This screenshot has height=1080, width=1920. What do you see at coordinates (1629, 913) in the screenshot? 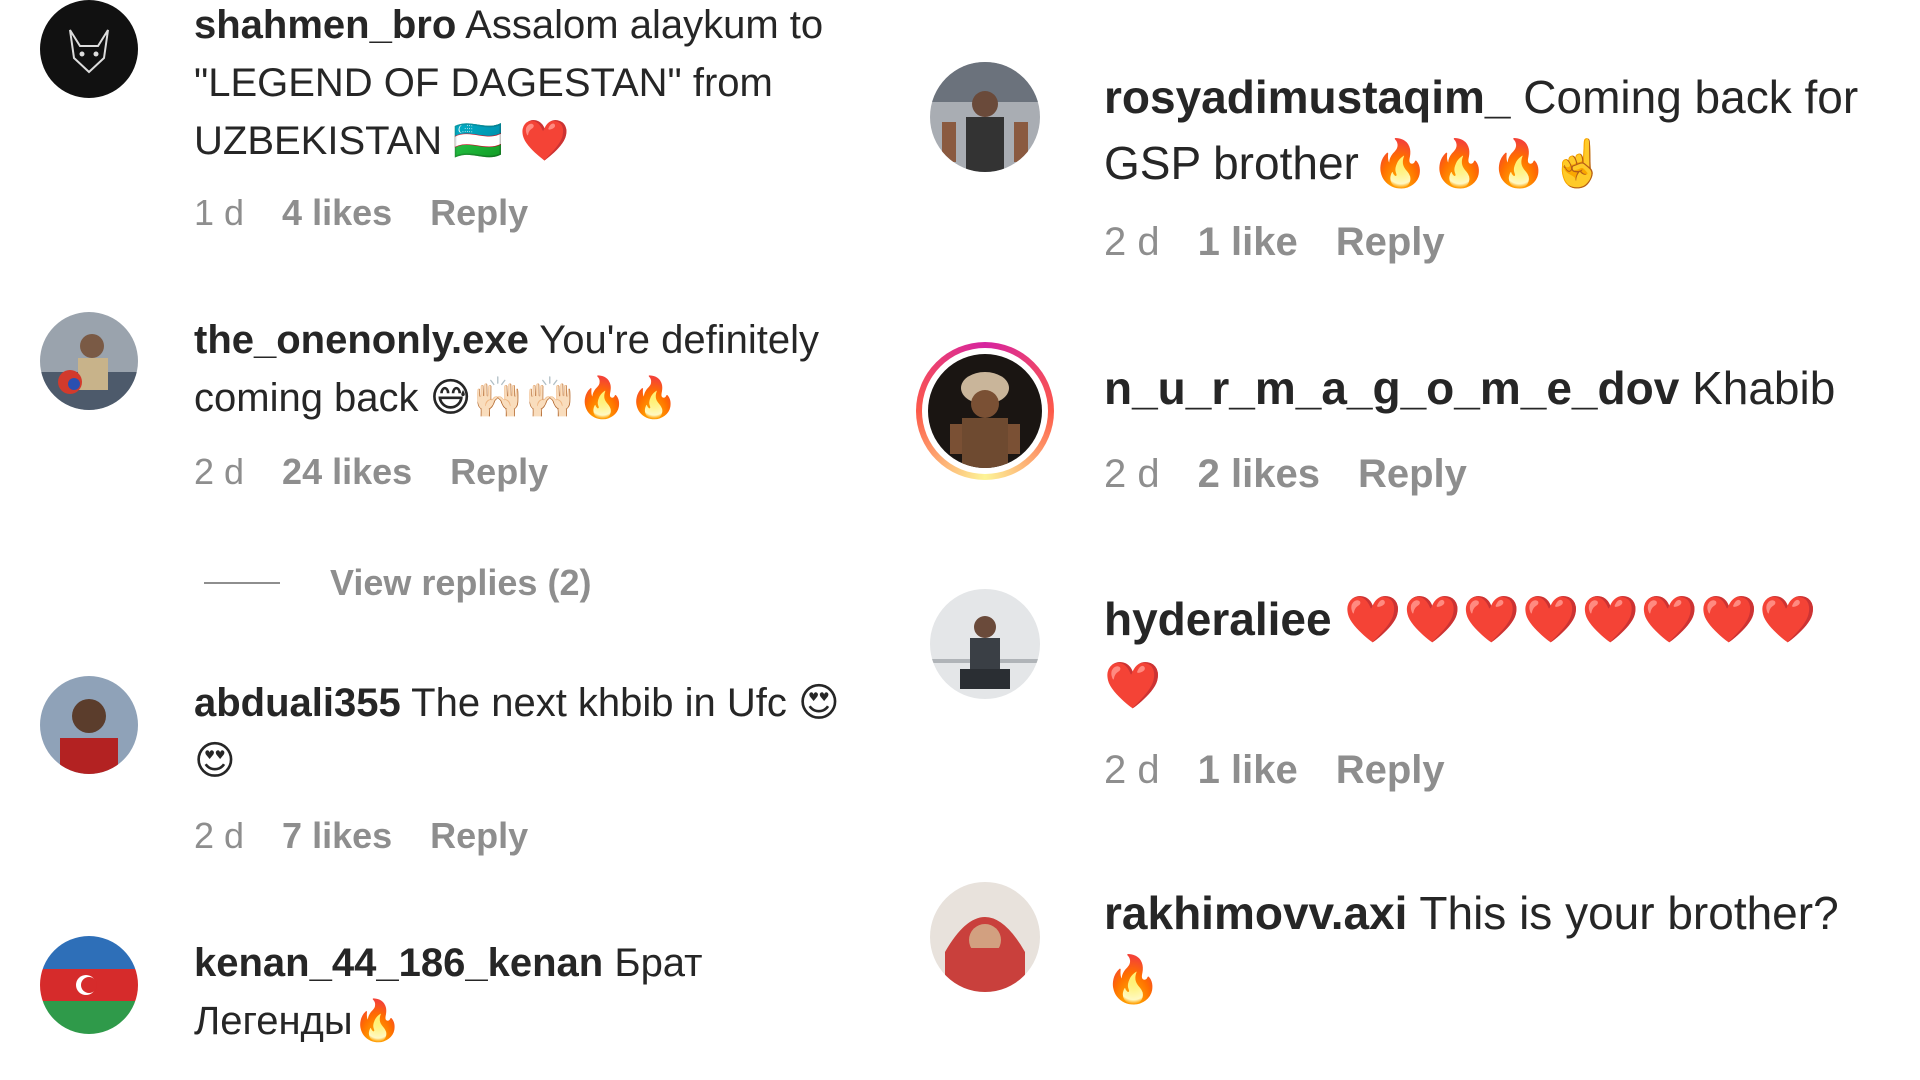
I see `comment-text: This is your brother?` at bounding box center [1629, 913].